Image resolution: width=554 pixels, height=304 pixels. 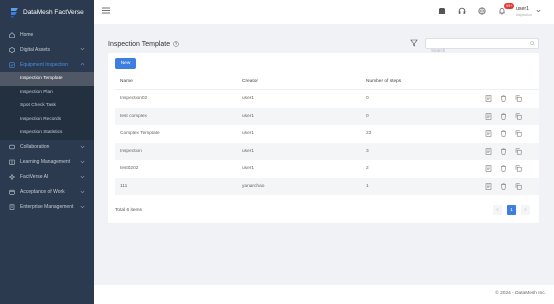 I want to click on table-row: Complex Template user1 23, so click(x=327, y=134).